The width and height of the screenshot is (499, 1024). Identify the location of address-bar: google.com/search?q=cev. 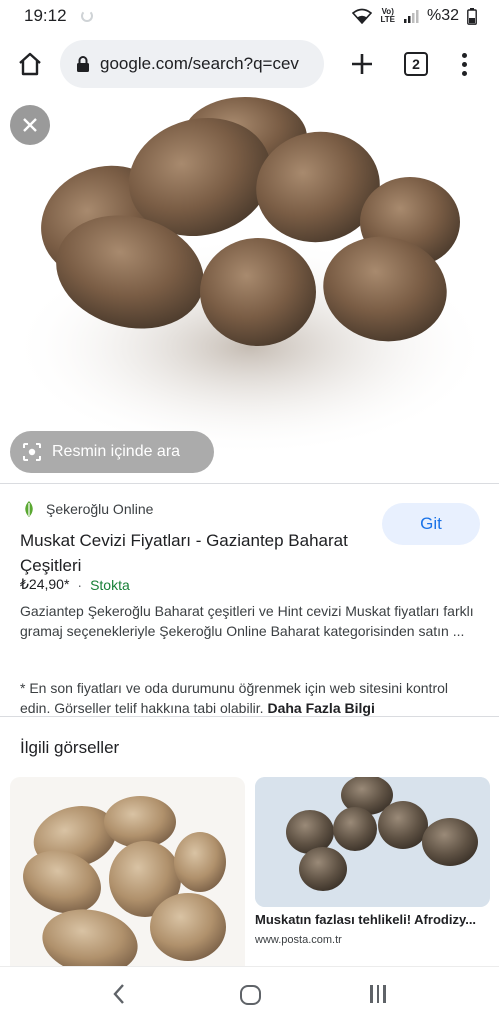
(192, 64).